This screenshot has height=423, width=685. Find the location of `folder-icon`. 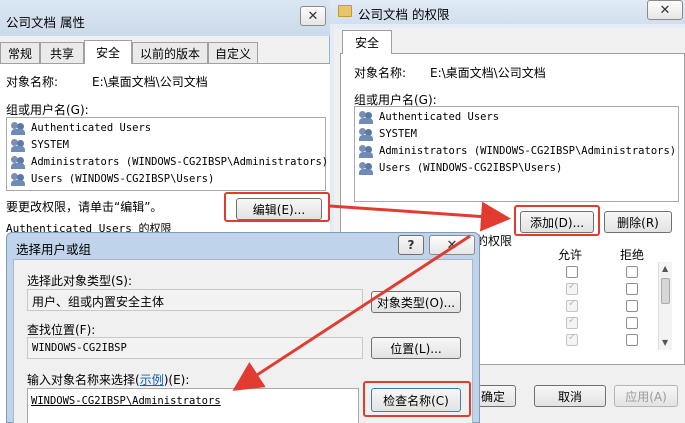

folder-icon is located at coordinates (345, 11).